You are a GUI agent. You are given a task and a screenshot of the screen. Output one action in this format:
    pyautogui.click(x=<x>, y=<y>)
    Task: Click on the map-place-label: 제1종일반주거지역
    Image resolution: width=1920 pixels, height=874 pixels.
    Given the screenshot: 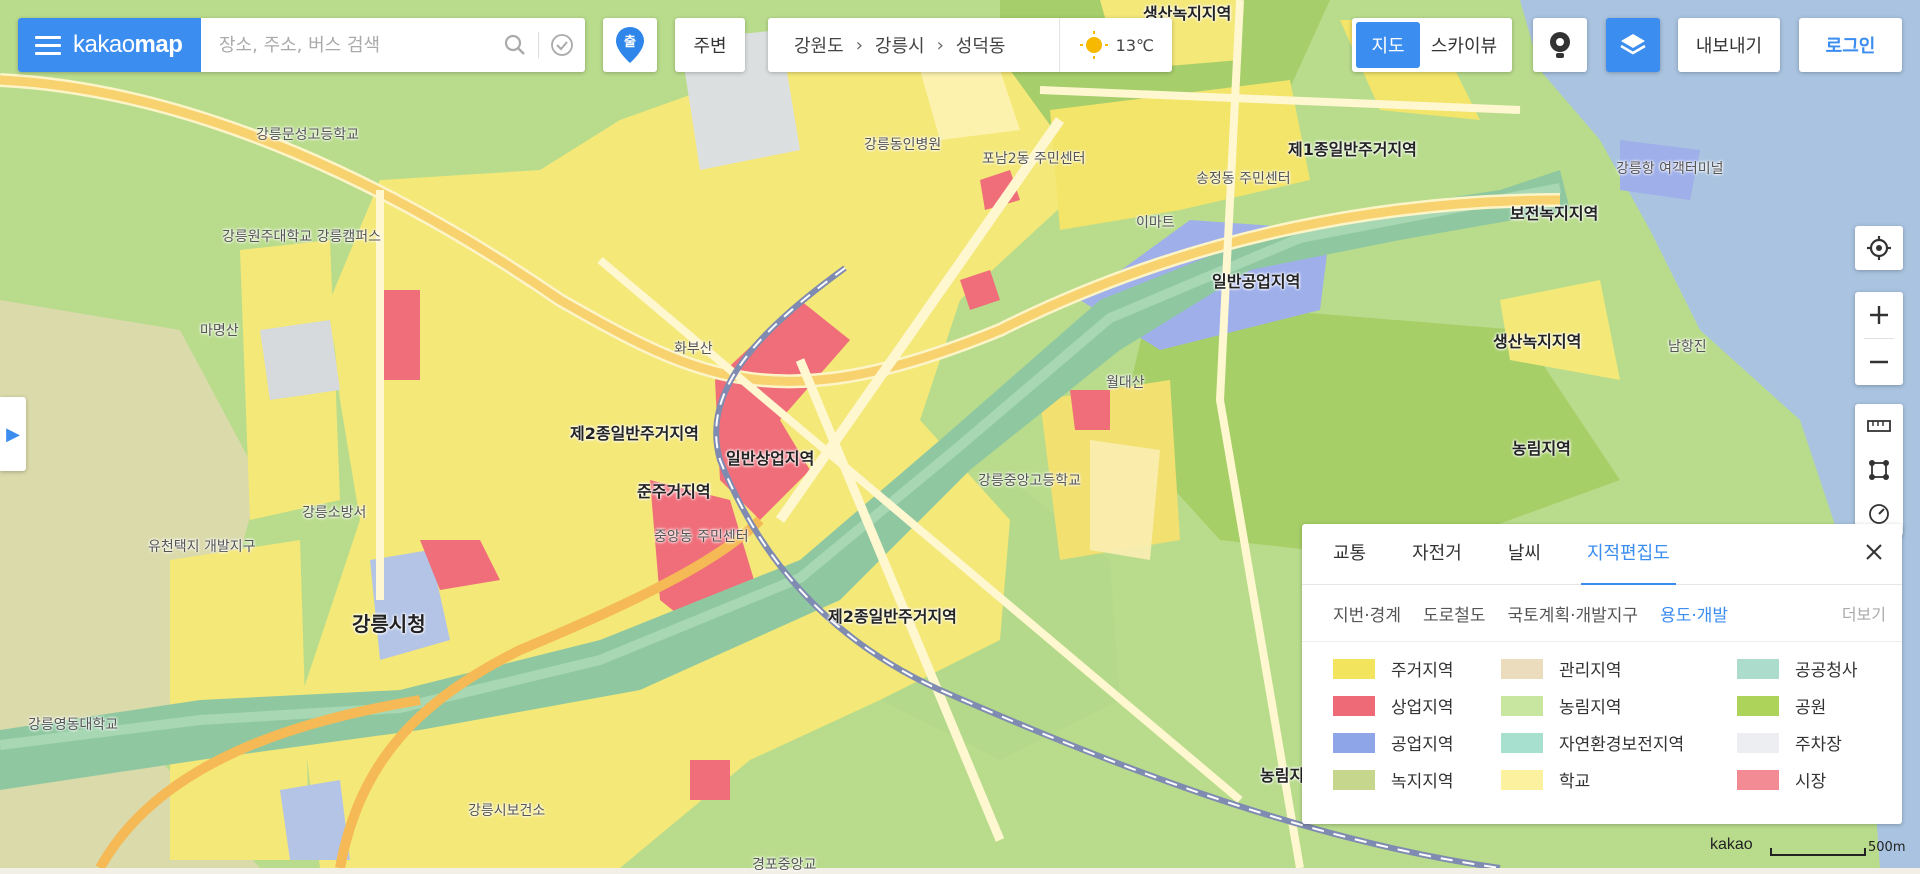 What is the action you would take?
    pyautogui.click(x=1352, y=148)
    